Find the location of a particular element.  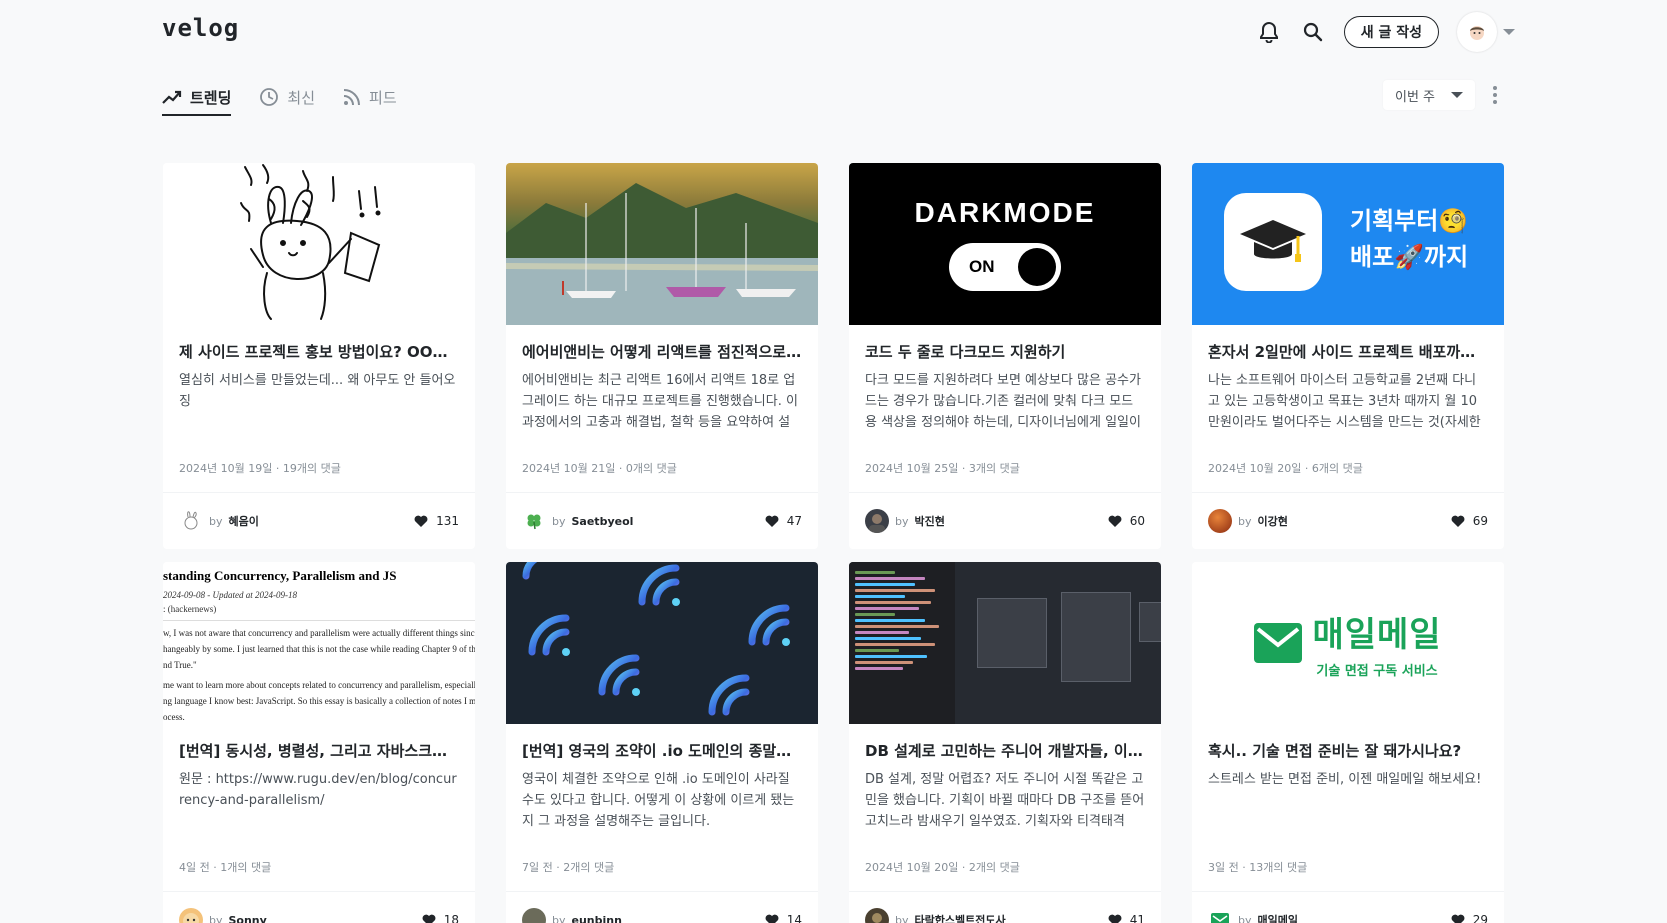

post-author: by 박진현 is located at coordinates (905, 521).